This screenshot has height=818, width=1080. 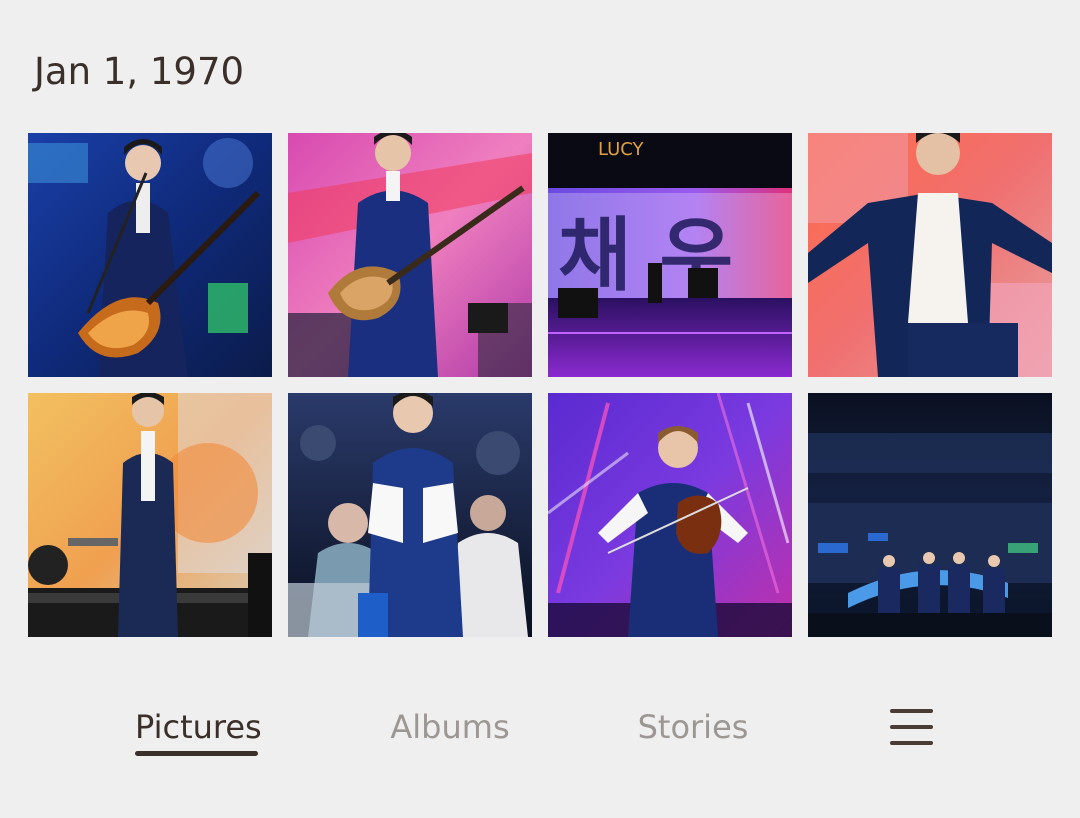 What do you see at coordinates (911, 728) in the screenshot?
I see `hamburger-menu-icon` at bounding box center [911, 728].